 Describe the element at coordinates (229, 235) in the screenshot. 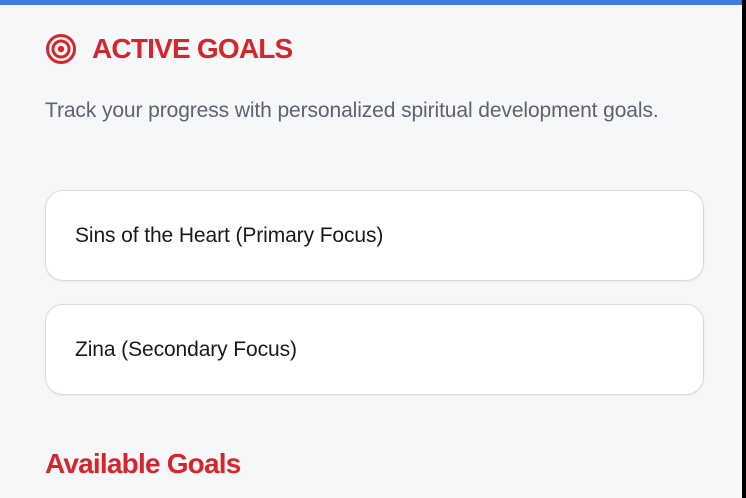

I see `goal-label: Sins of the Heart (Primary Focus)` at that location.